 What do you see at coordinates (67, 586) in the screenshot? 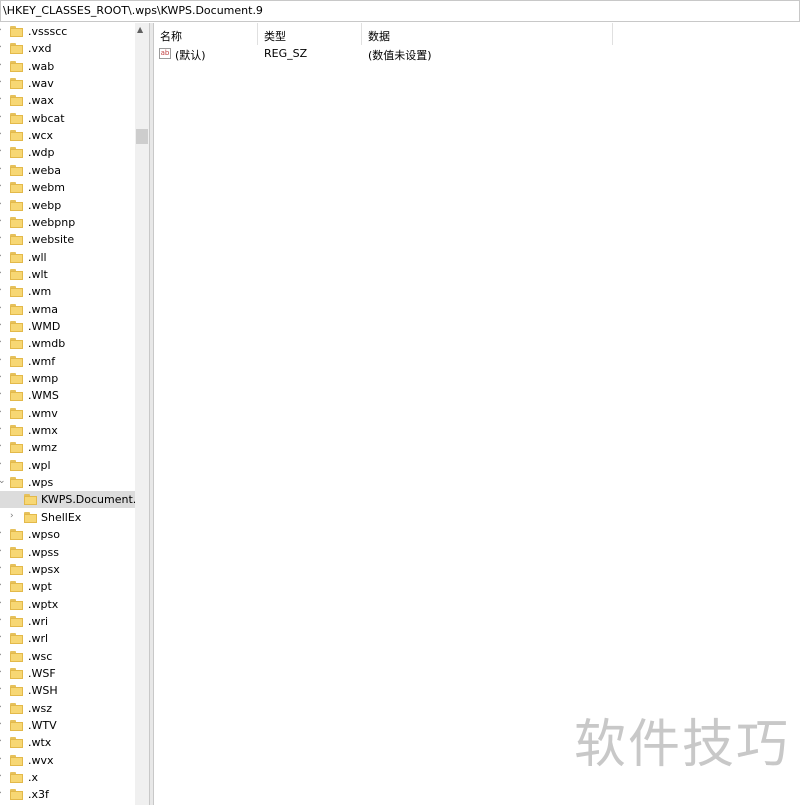
I see `tree-item: › .wpt` at bounding box center [67, 586].